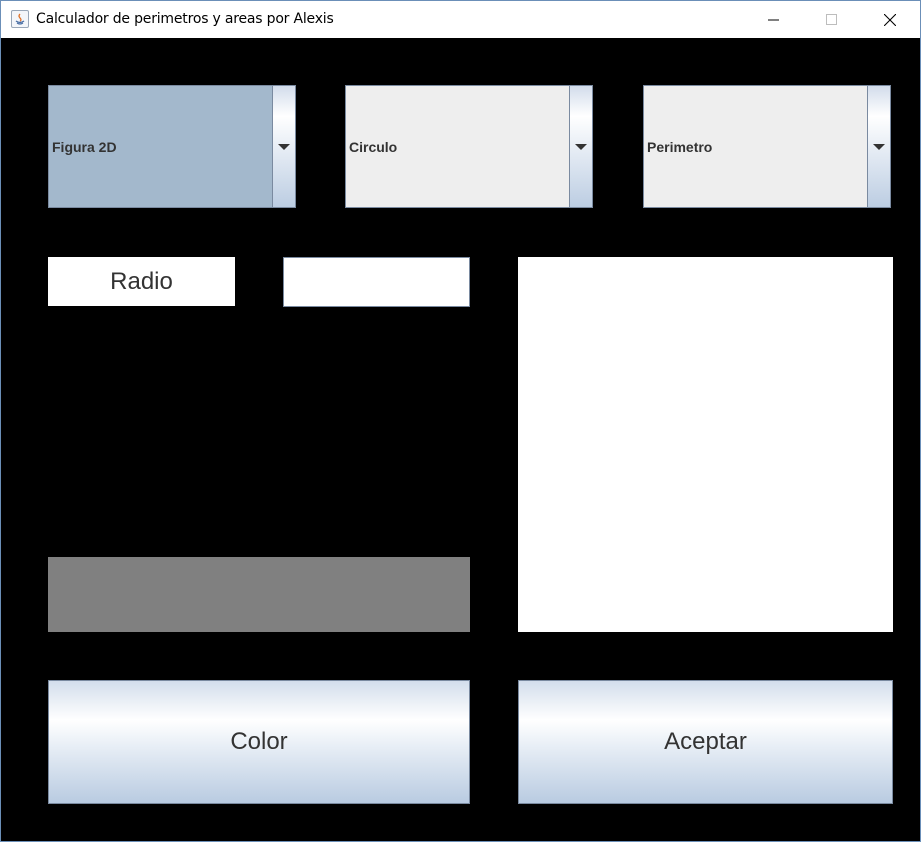  What do you see at coordinates (376, 282) in the screenshot?
I see `radius-input` at bounding box center [376, 282].